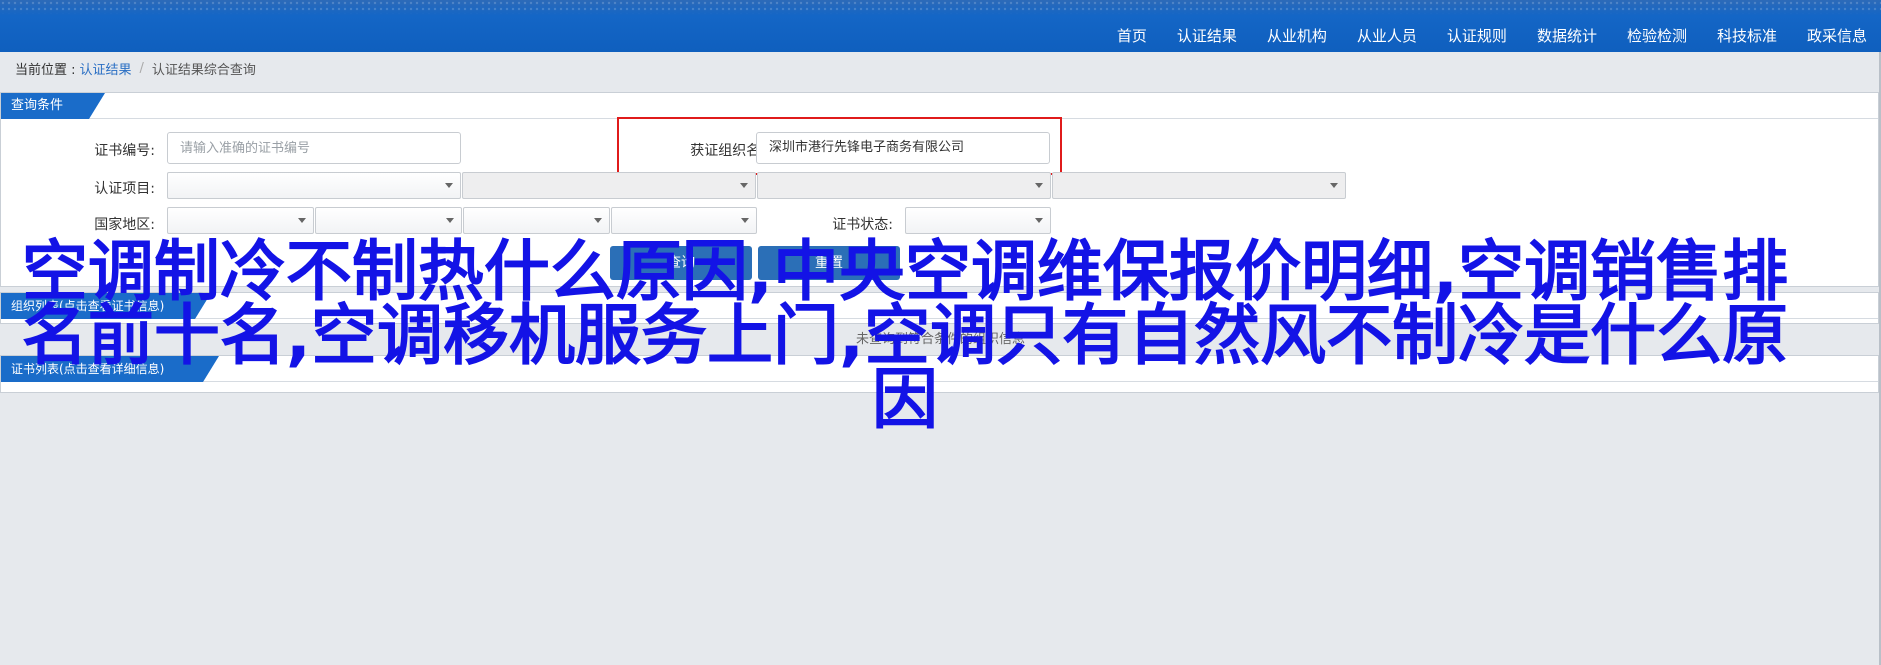 This screenshot has width=1881, height=665. What do you see at coordinates (135, 68) in the screenshot?
I see `breadcrumb: 当前位置 : 认证结果 / 认证结果综合查询` at bounding box center [135, 68].